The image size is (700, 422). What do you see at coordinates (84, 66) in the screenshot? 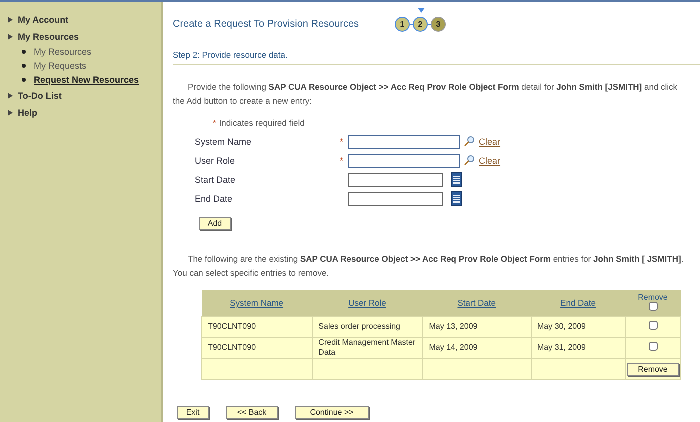
I see `nav-subitem: My Requests` at bounding box center [84, 66].